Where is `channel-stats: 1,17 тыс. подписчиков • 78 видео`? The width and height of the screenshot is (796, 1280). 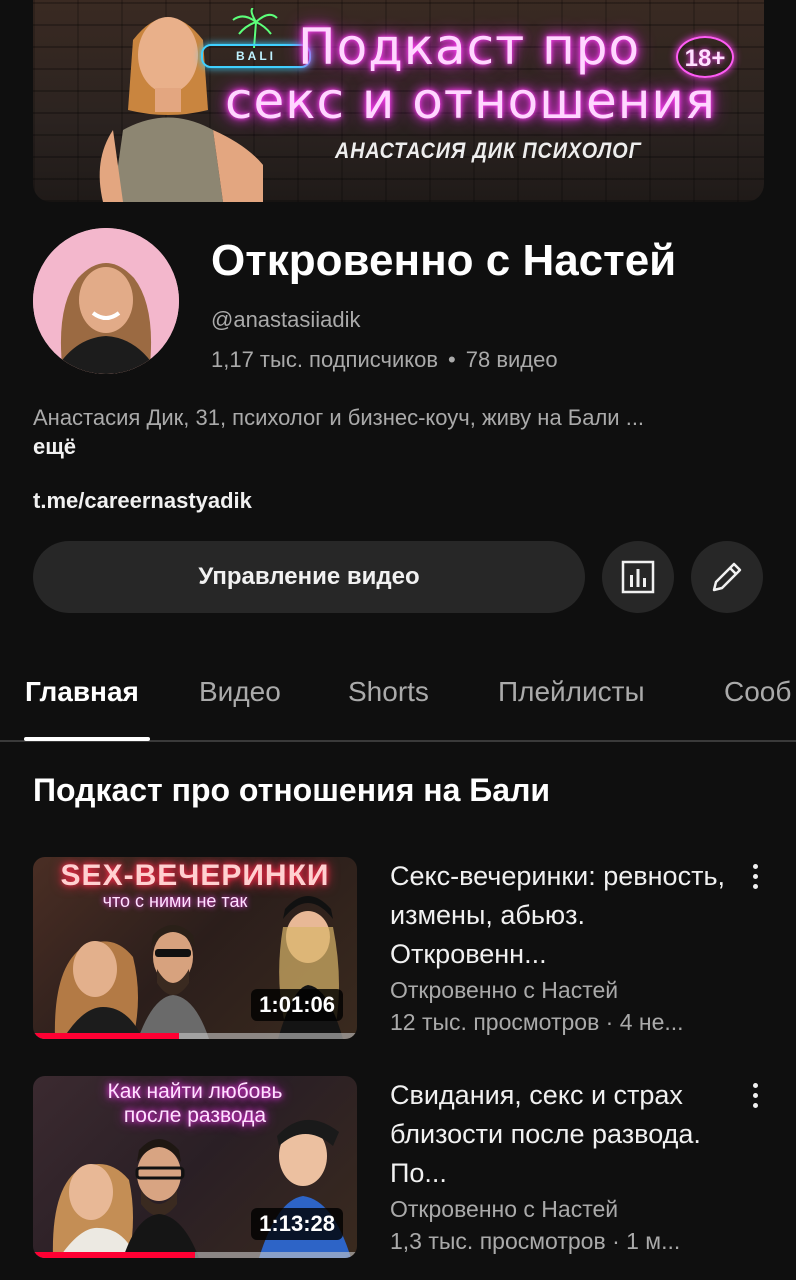
channel-stats: 1,17 тыс. подписчиков • 78 видео is located at coordinates (384, 360).